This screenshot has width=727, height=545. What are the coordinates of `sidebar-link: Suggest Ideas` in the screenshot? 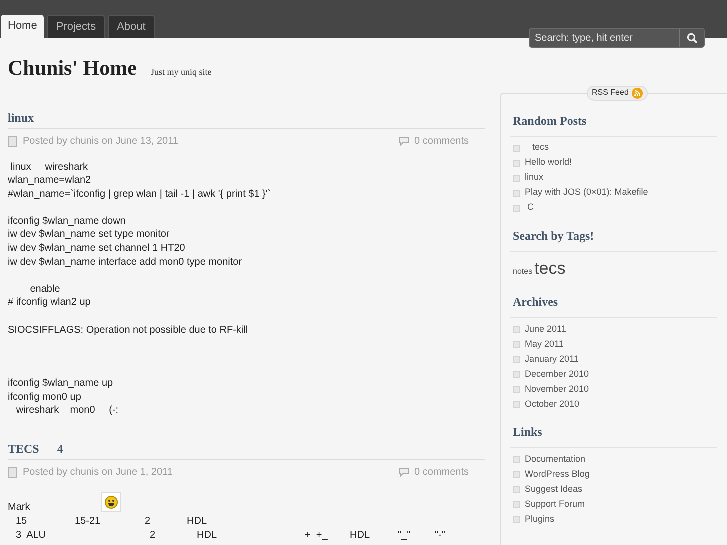 It's located at (554, 489).